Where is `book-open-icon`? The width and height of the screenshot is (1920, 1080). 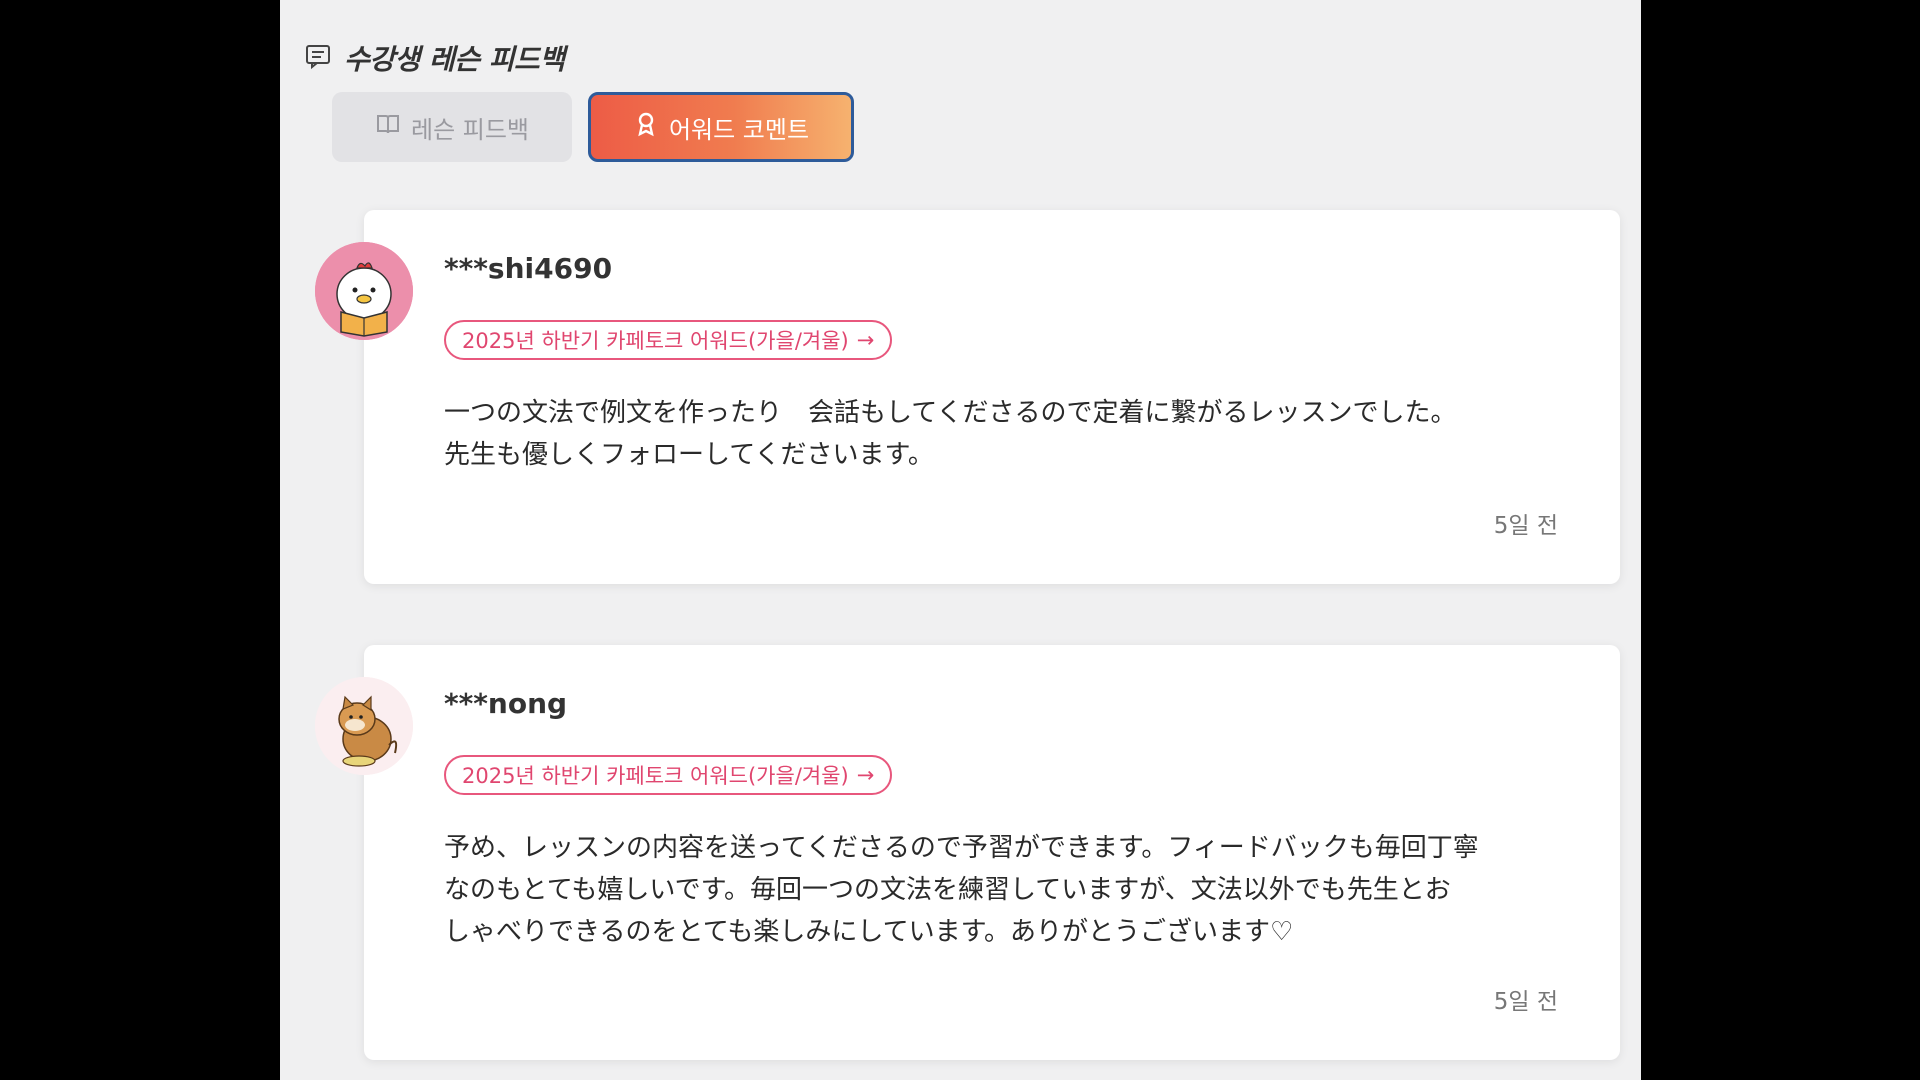
book-open-icon is located at coordinates (388, 127).